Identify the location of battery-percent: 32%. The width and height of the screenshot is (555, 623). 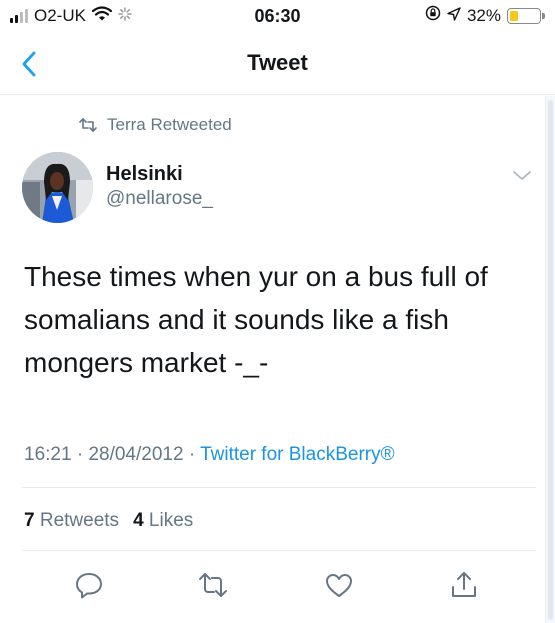
(483, 15).